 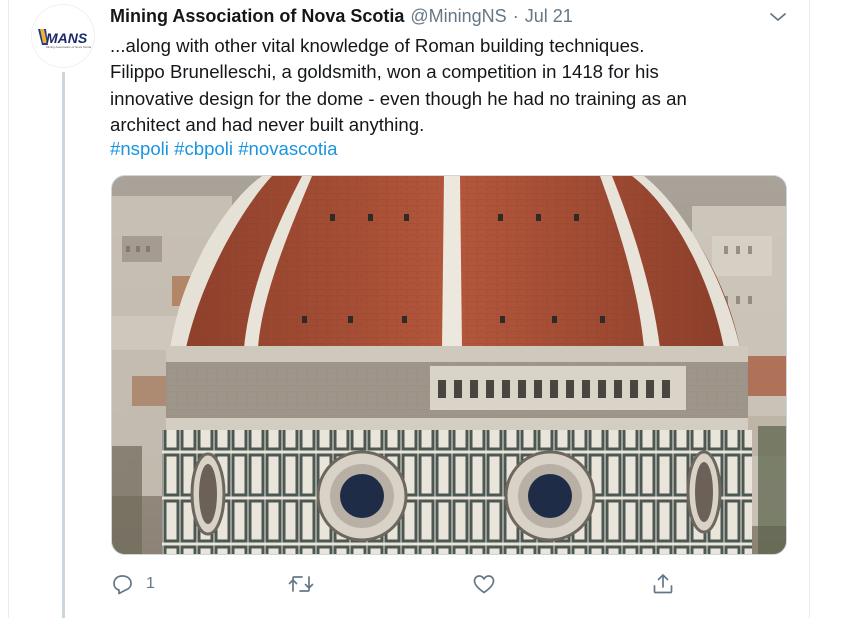 What do you see at coordinates (549, 16) in the screenshot?
I see `tweet-date: Jul 21` at bounding box center [549, 16].